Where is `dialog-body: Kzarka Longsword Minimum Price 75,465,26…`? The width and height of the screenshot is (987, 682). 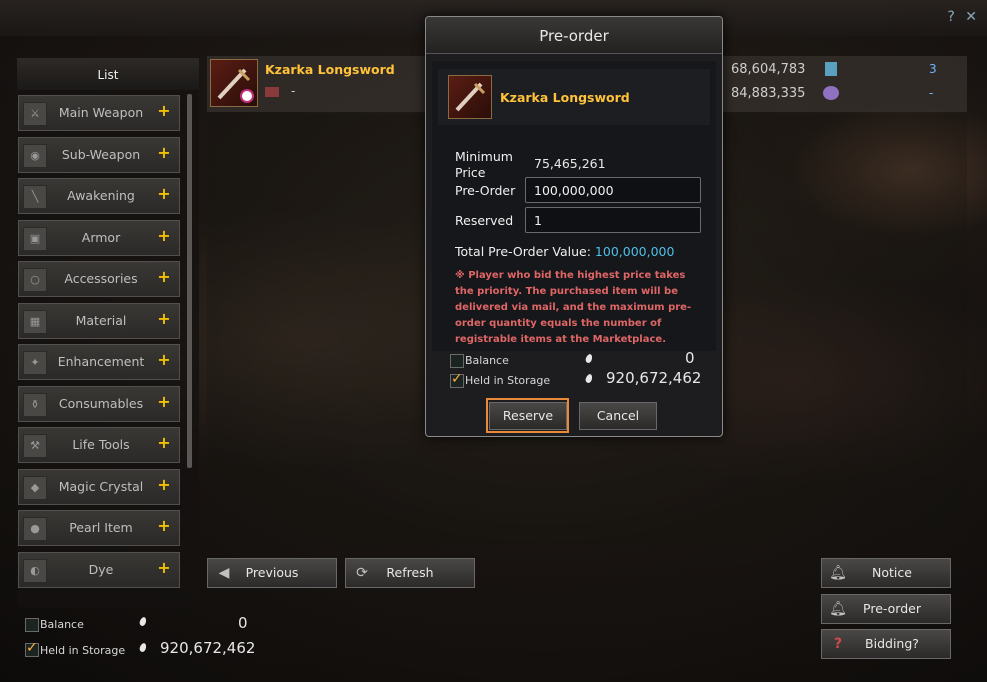 dialog-body: Kzarka Longsword Minimum Price 75,465,26… is located at coordinates (574, 206).